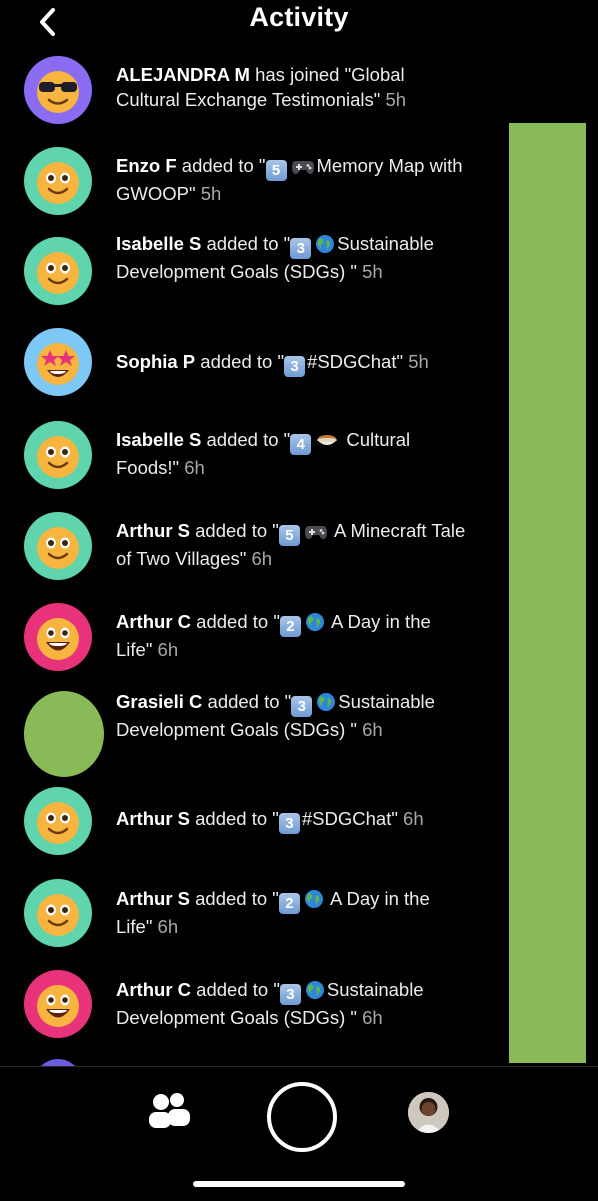  Describe the element at coordinates (327, 440) in the screenshot. I see `food-bowl-icon` at that location.